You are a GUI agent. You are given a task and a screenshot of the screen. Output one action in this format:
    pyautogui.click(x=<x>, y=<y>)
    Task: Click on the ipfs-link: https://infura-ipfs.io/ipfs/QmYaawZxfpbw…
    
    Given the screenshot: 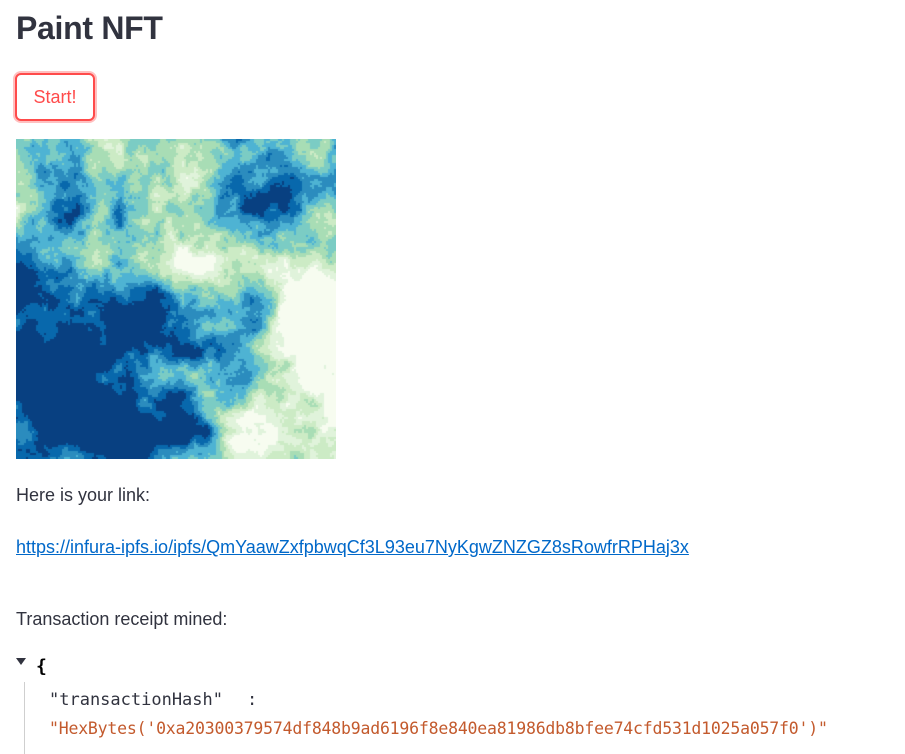 What is the action you would take?
    pyautogui.click(x=352, y=547)
    